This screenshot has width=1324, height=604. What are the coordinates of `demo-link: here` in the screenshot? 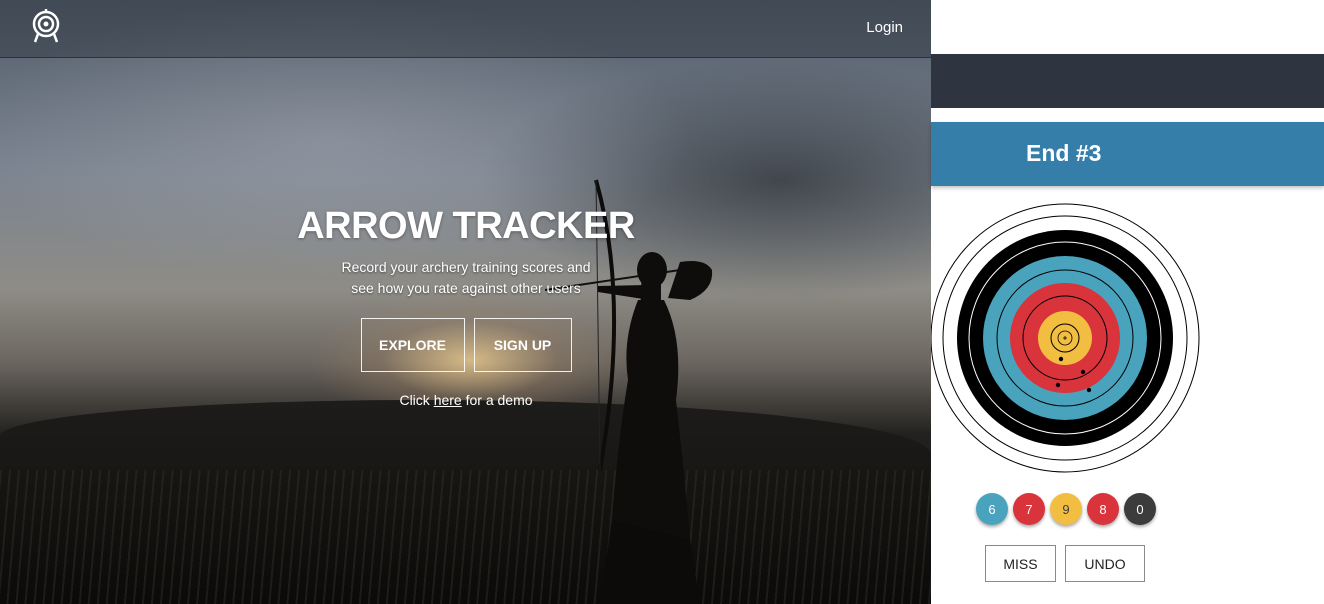 It's located at (448, 400).